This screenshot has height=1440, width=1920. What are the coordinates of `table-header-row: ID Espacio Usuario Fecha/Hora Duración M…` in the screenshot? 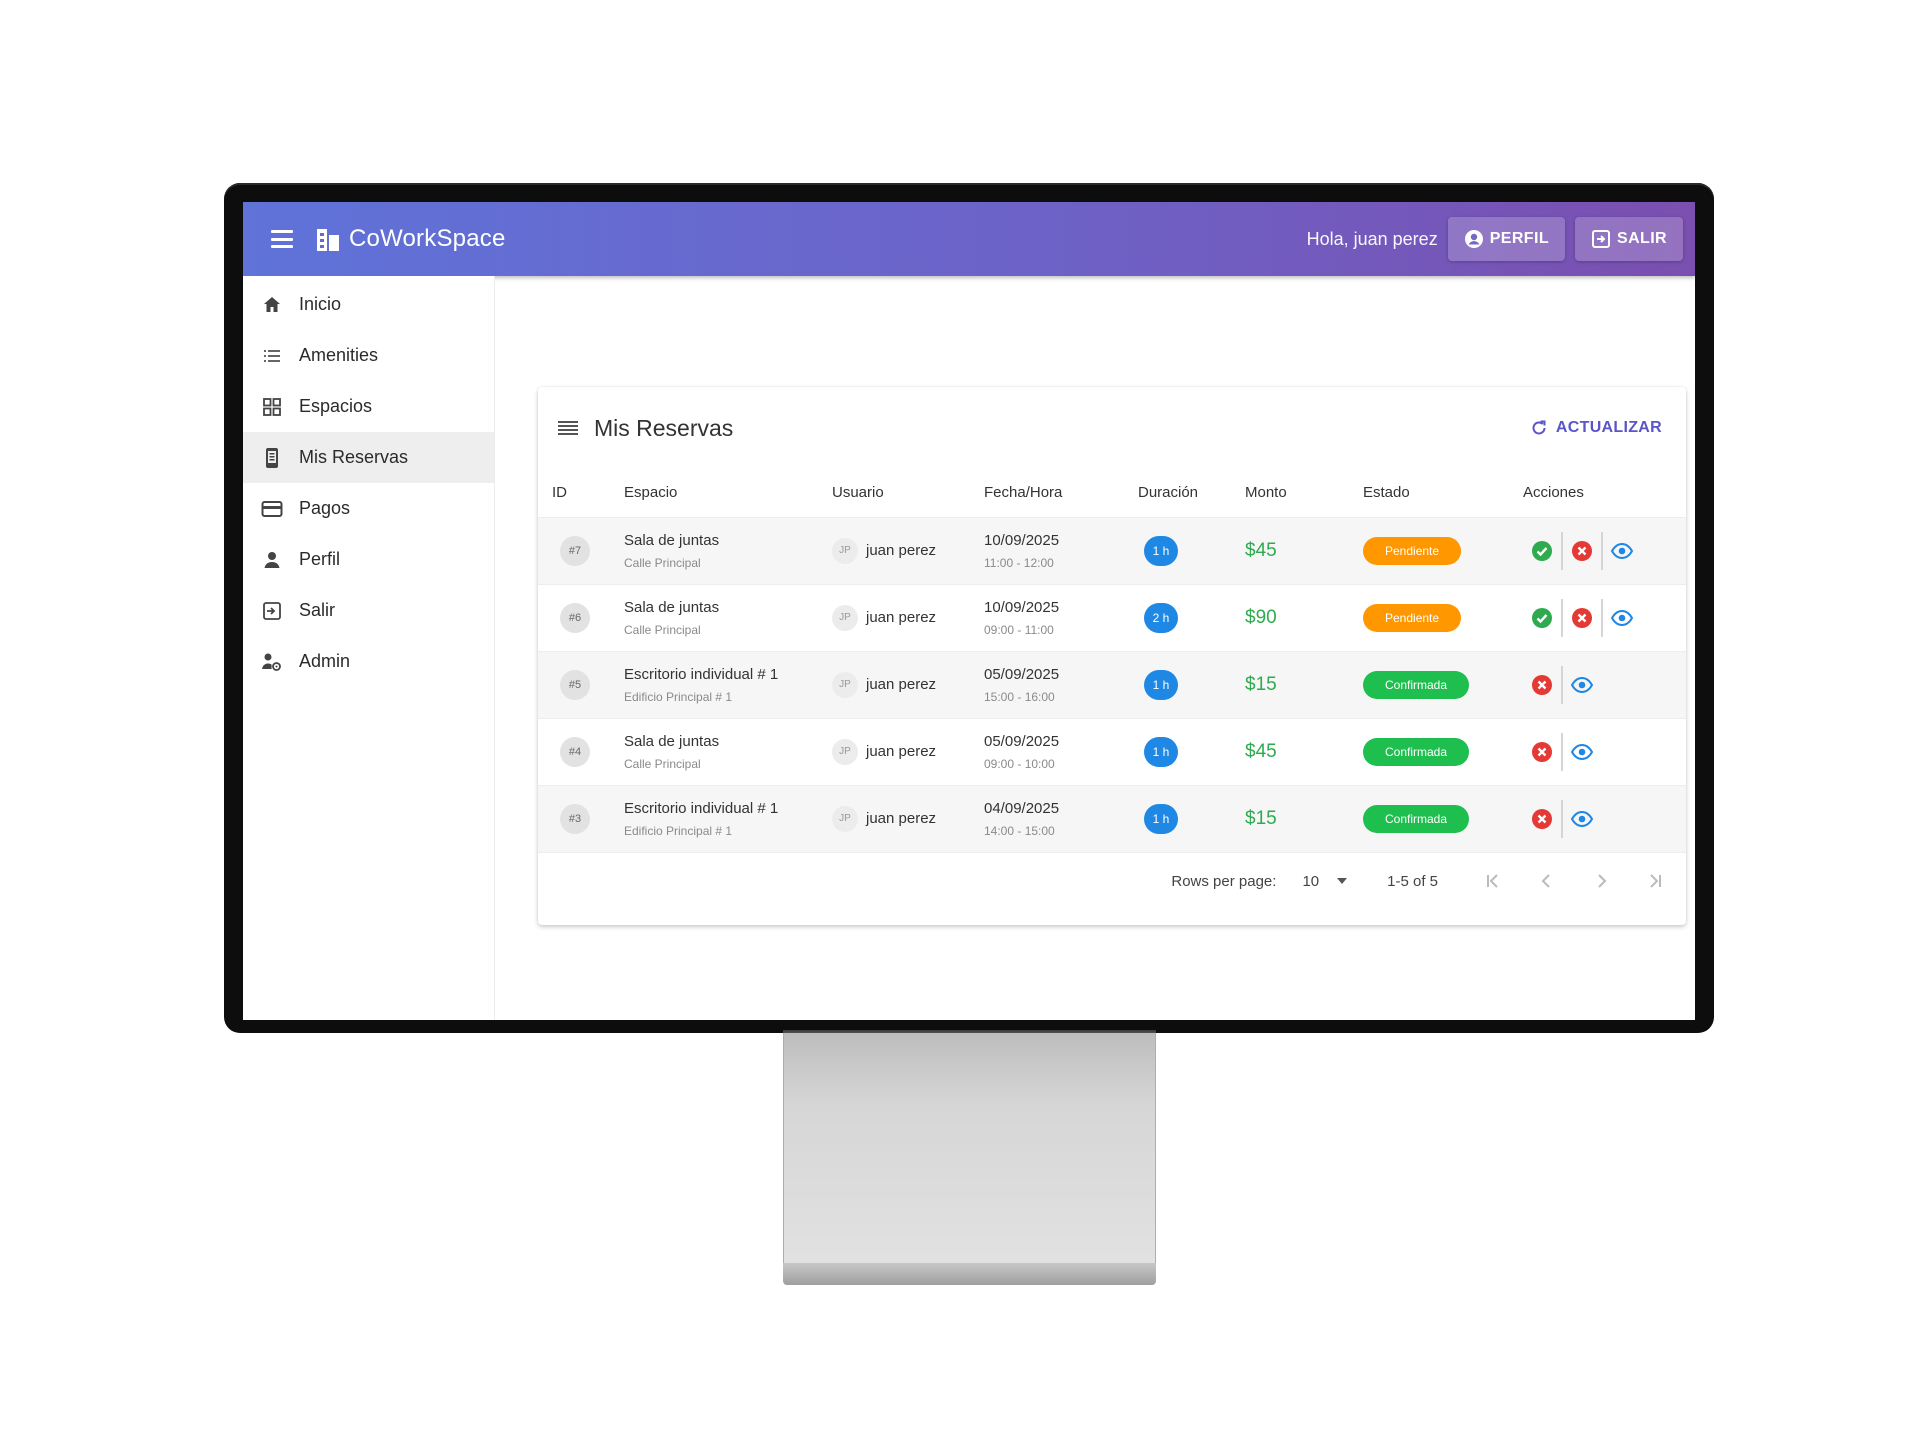 It's located at (1112, 493).